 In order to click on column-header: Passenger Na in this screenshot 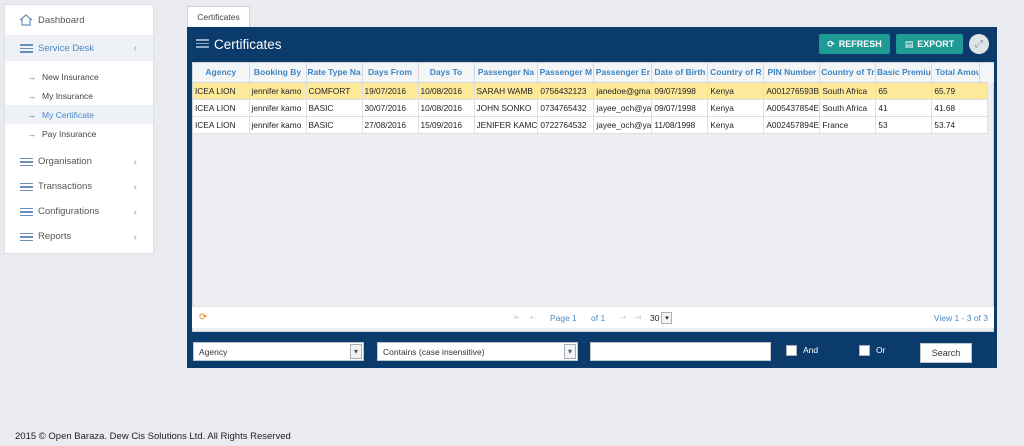, I will do `click(506, 73)`.